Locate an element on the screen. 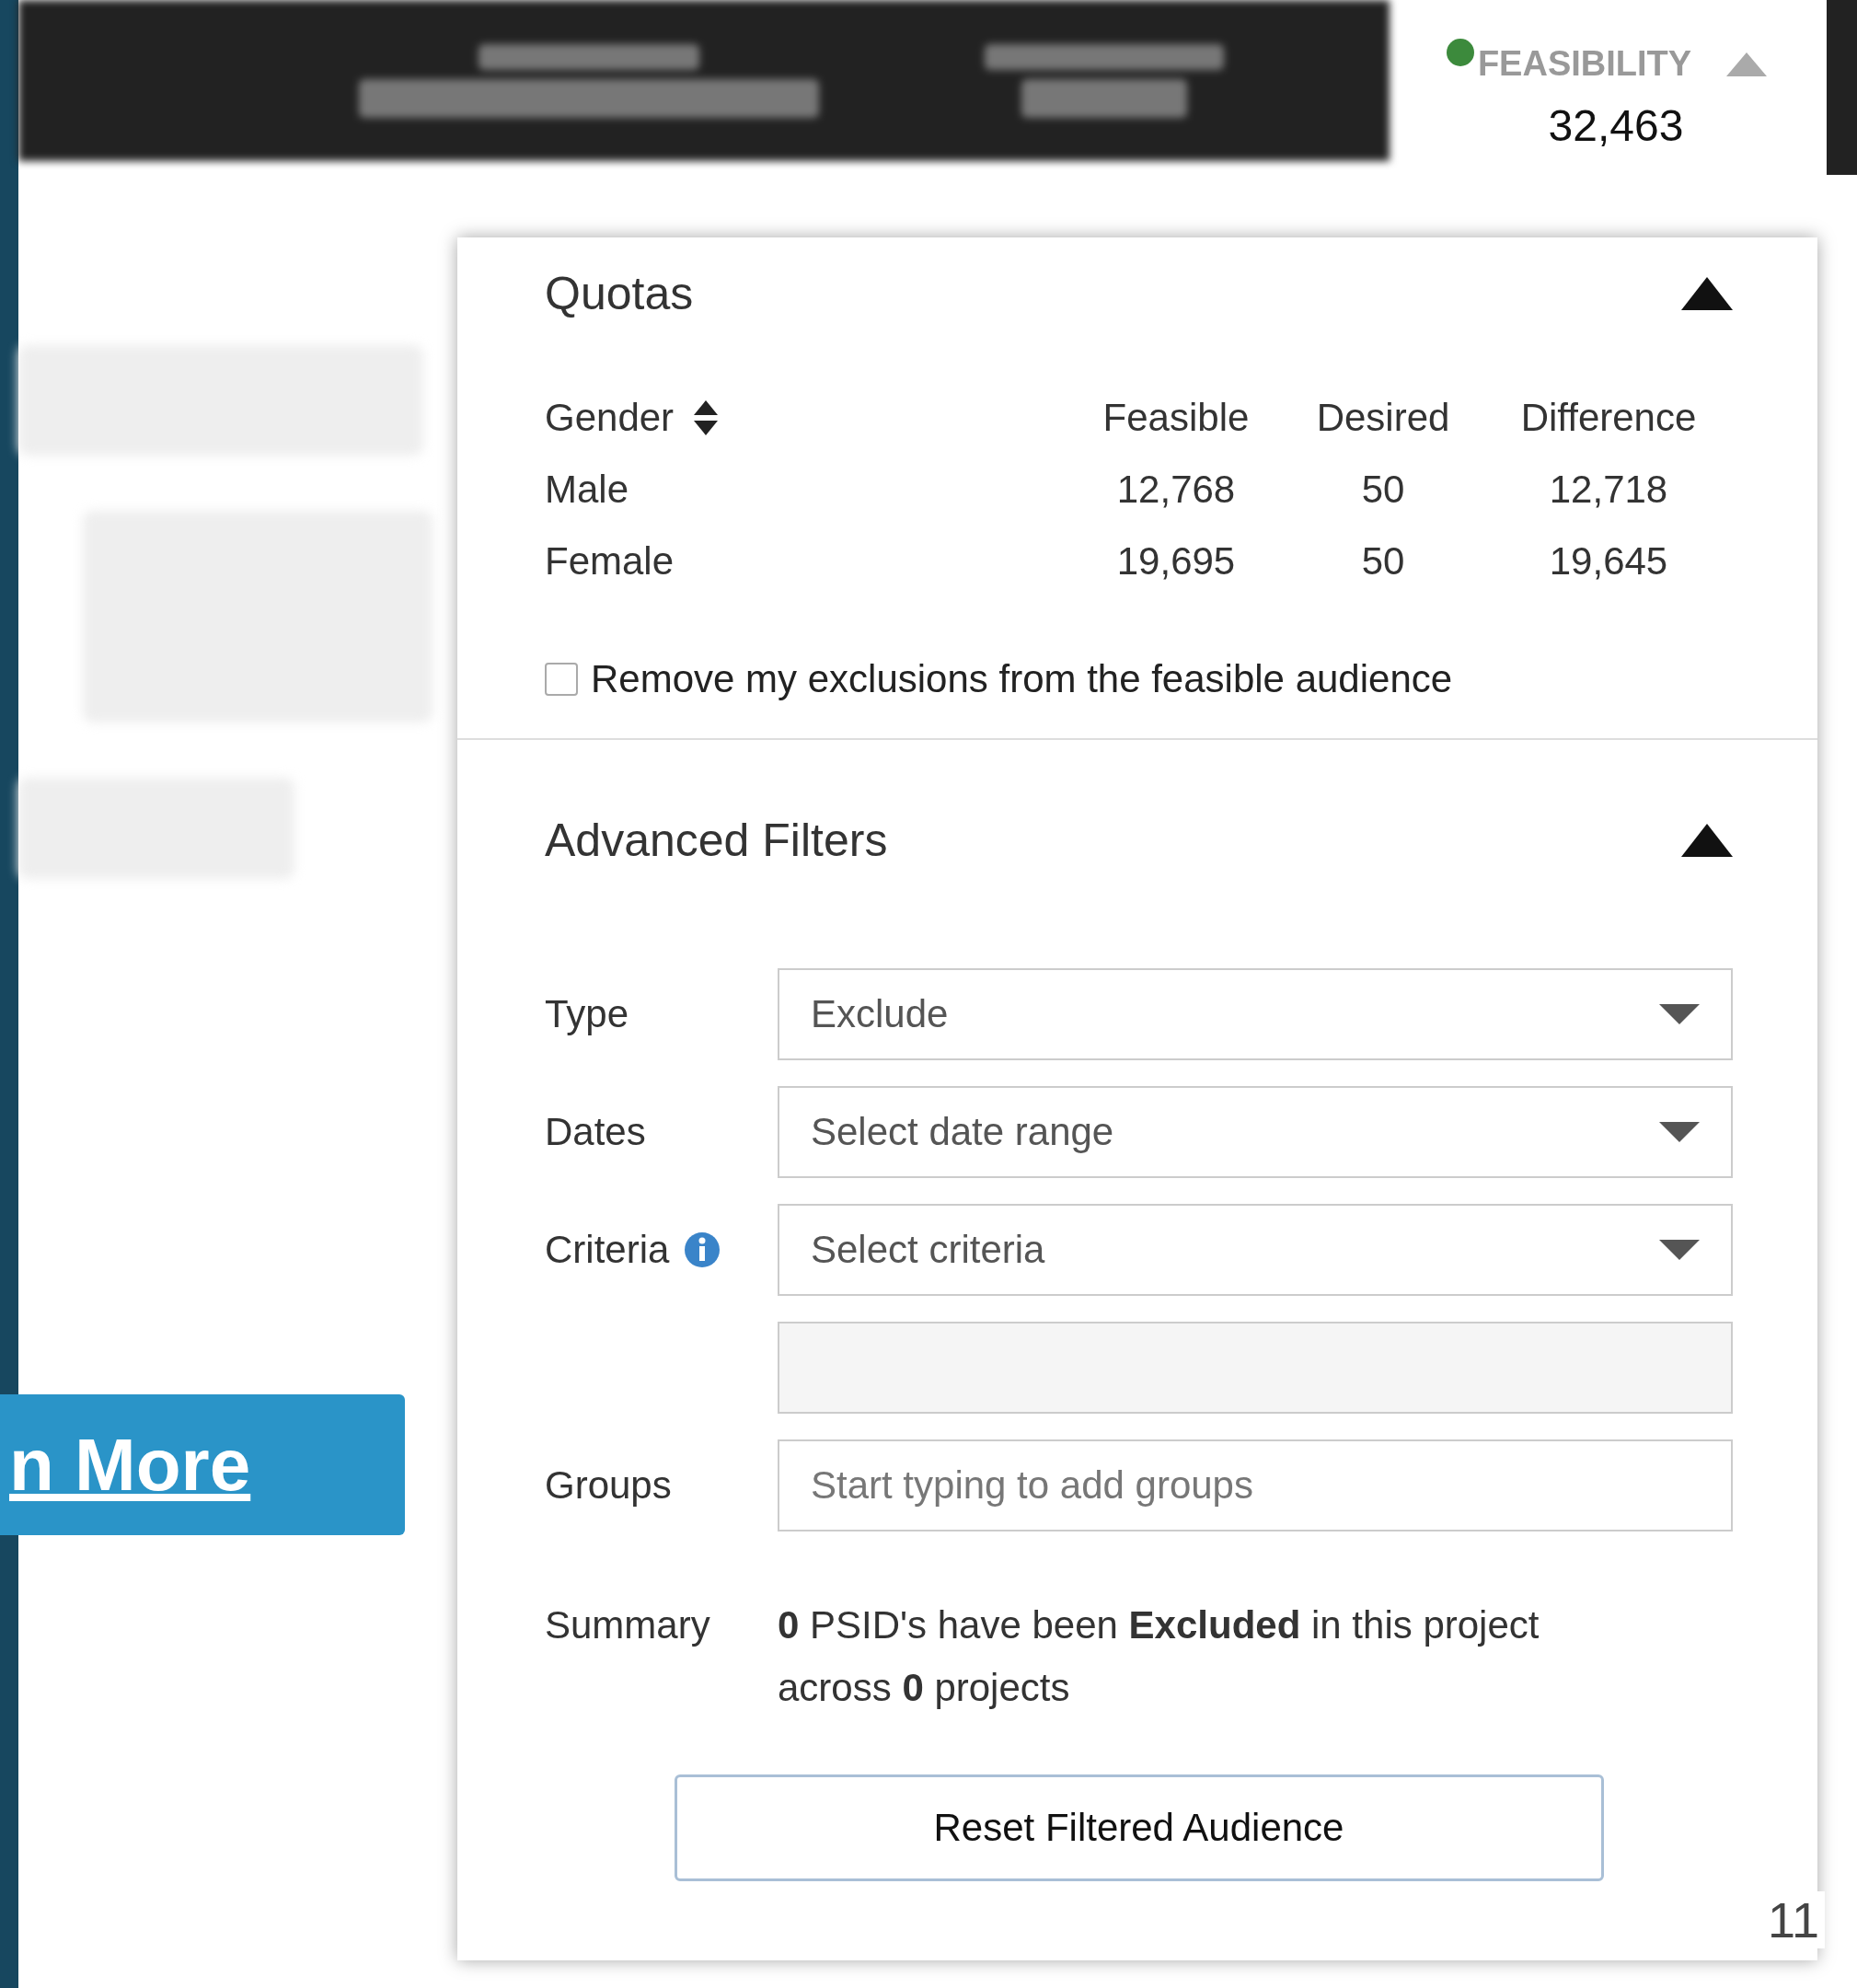  advanced-filters-title: Advanced Filters is located at coordinates (716, 840).